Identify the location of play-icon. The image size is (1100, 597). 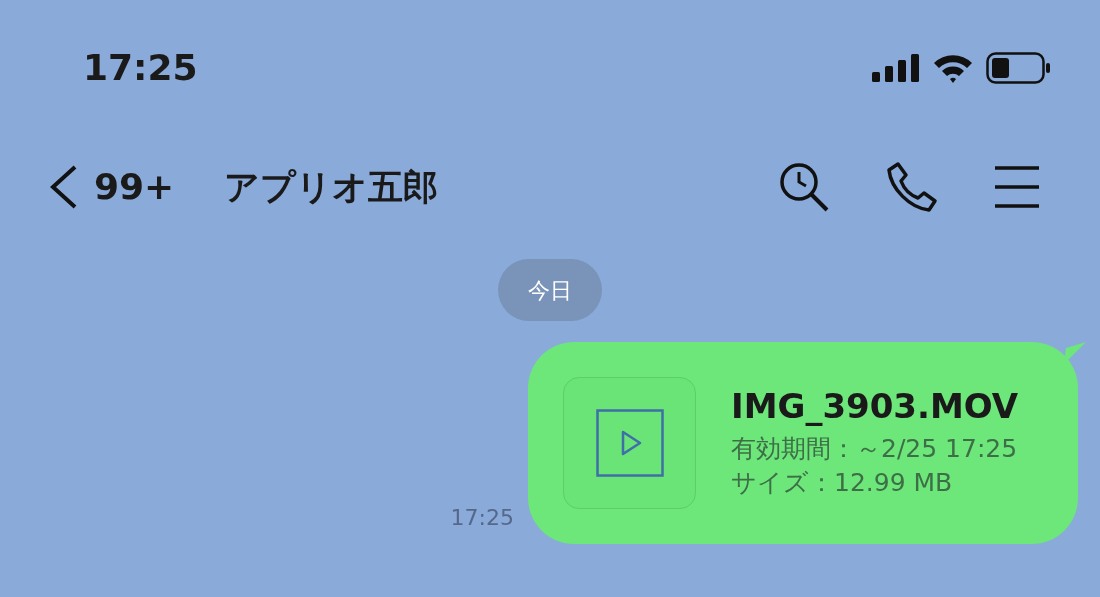
(629, 443).